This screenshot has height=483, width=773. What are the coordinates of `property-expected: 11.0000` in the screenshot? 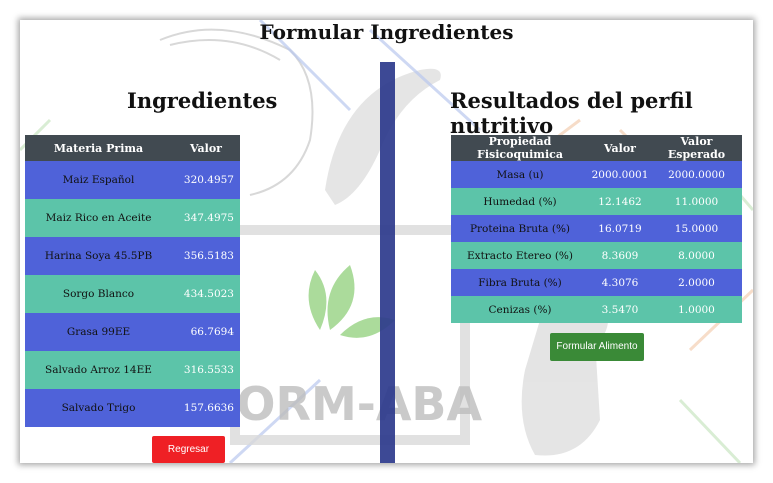 It's located at (696, 201).